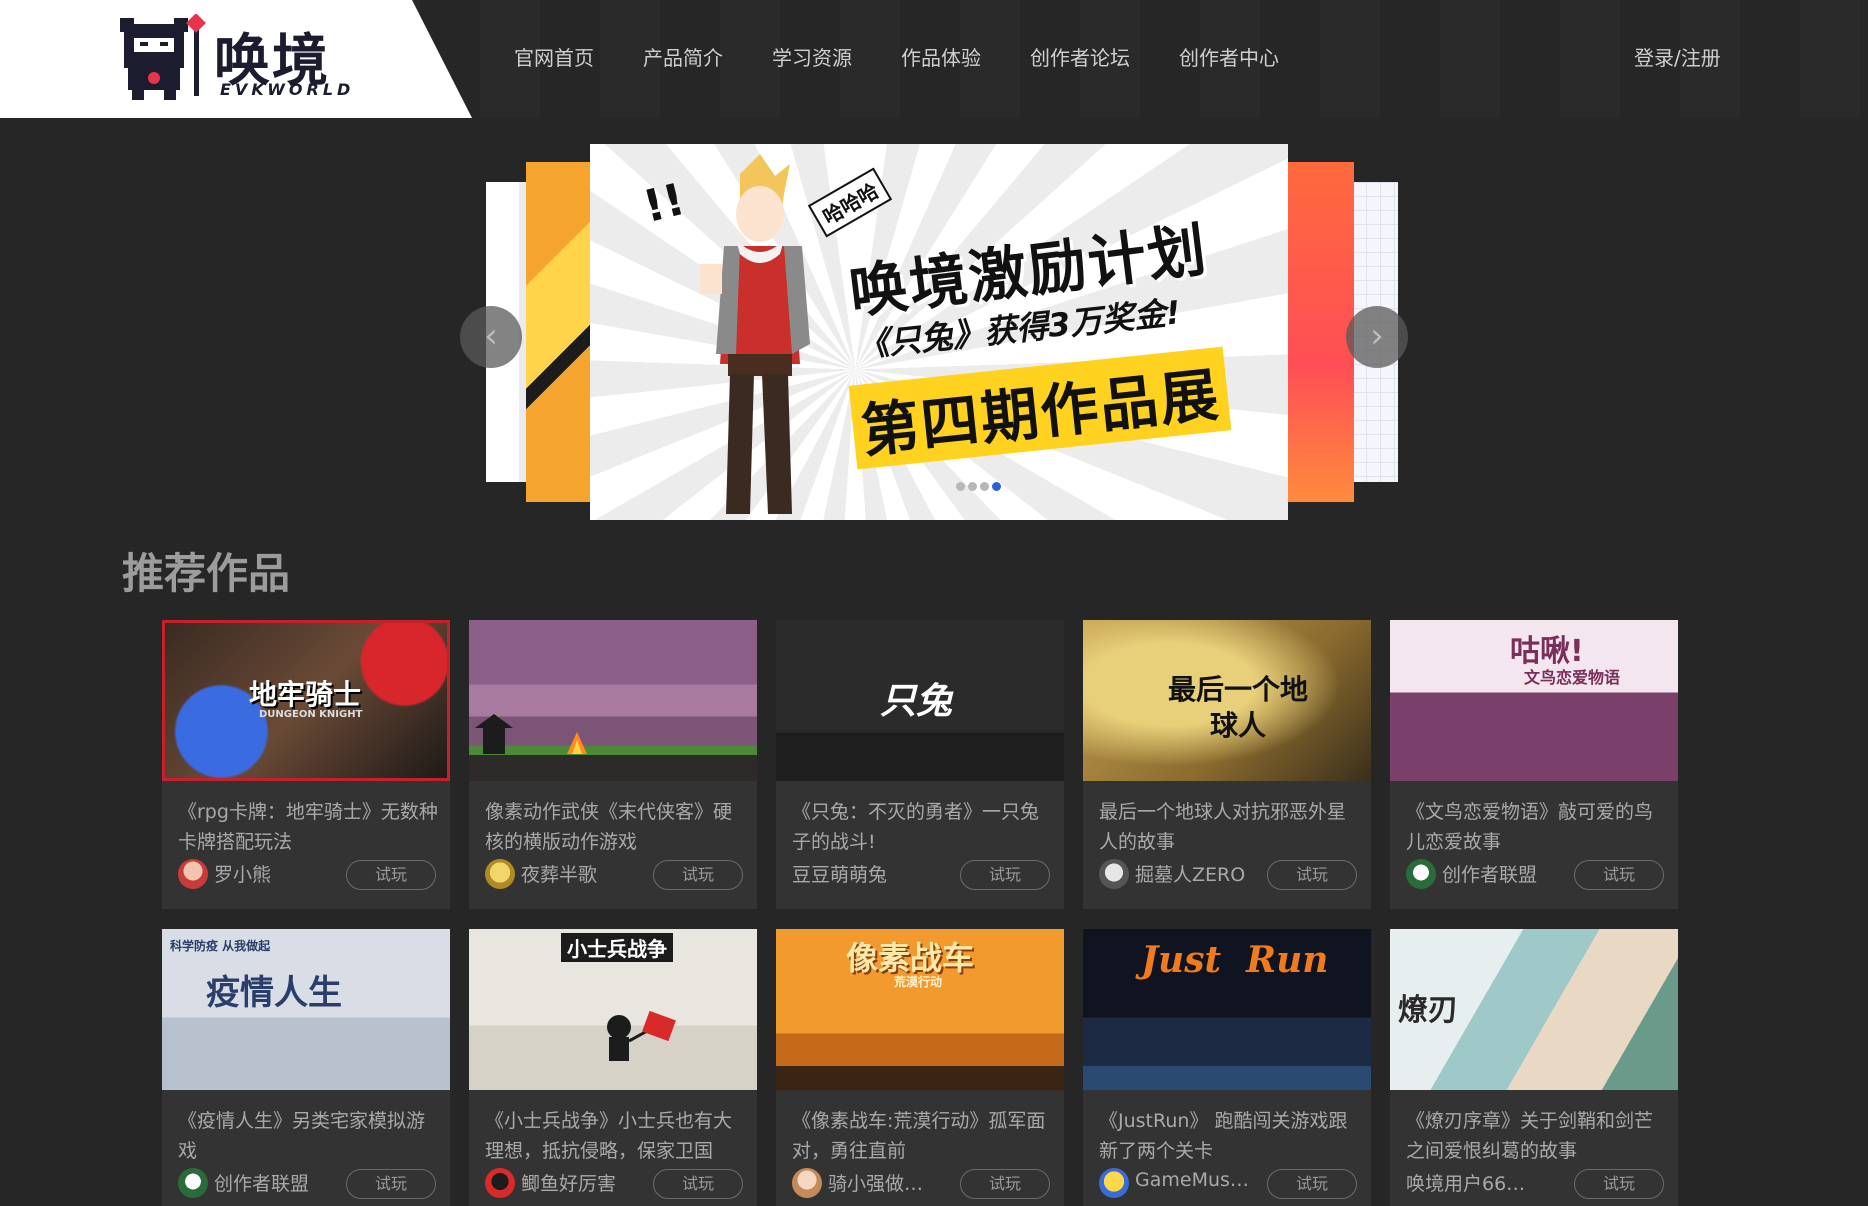  I want to click on game-thumbnail: 咕啾! 文鸟恋爱物语, so click(1534, 700).